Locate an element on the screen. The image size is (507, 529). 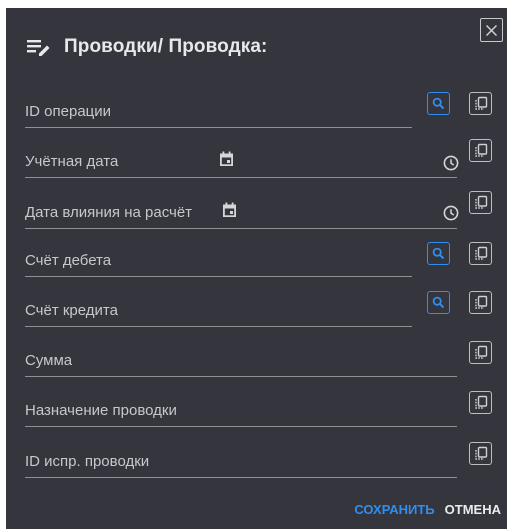
close-button is located at coordinates (491, 30).